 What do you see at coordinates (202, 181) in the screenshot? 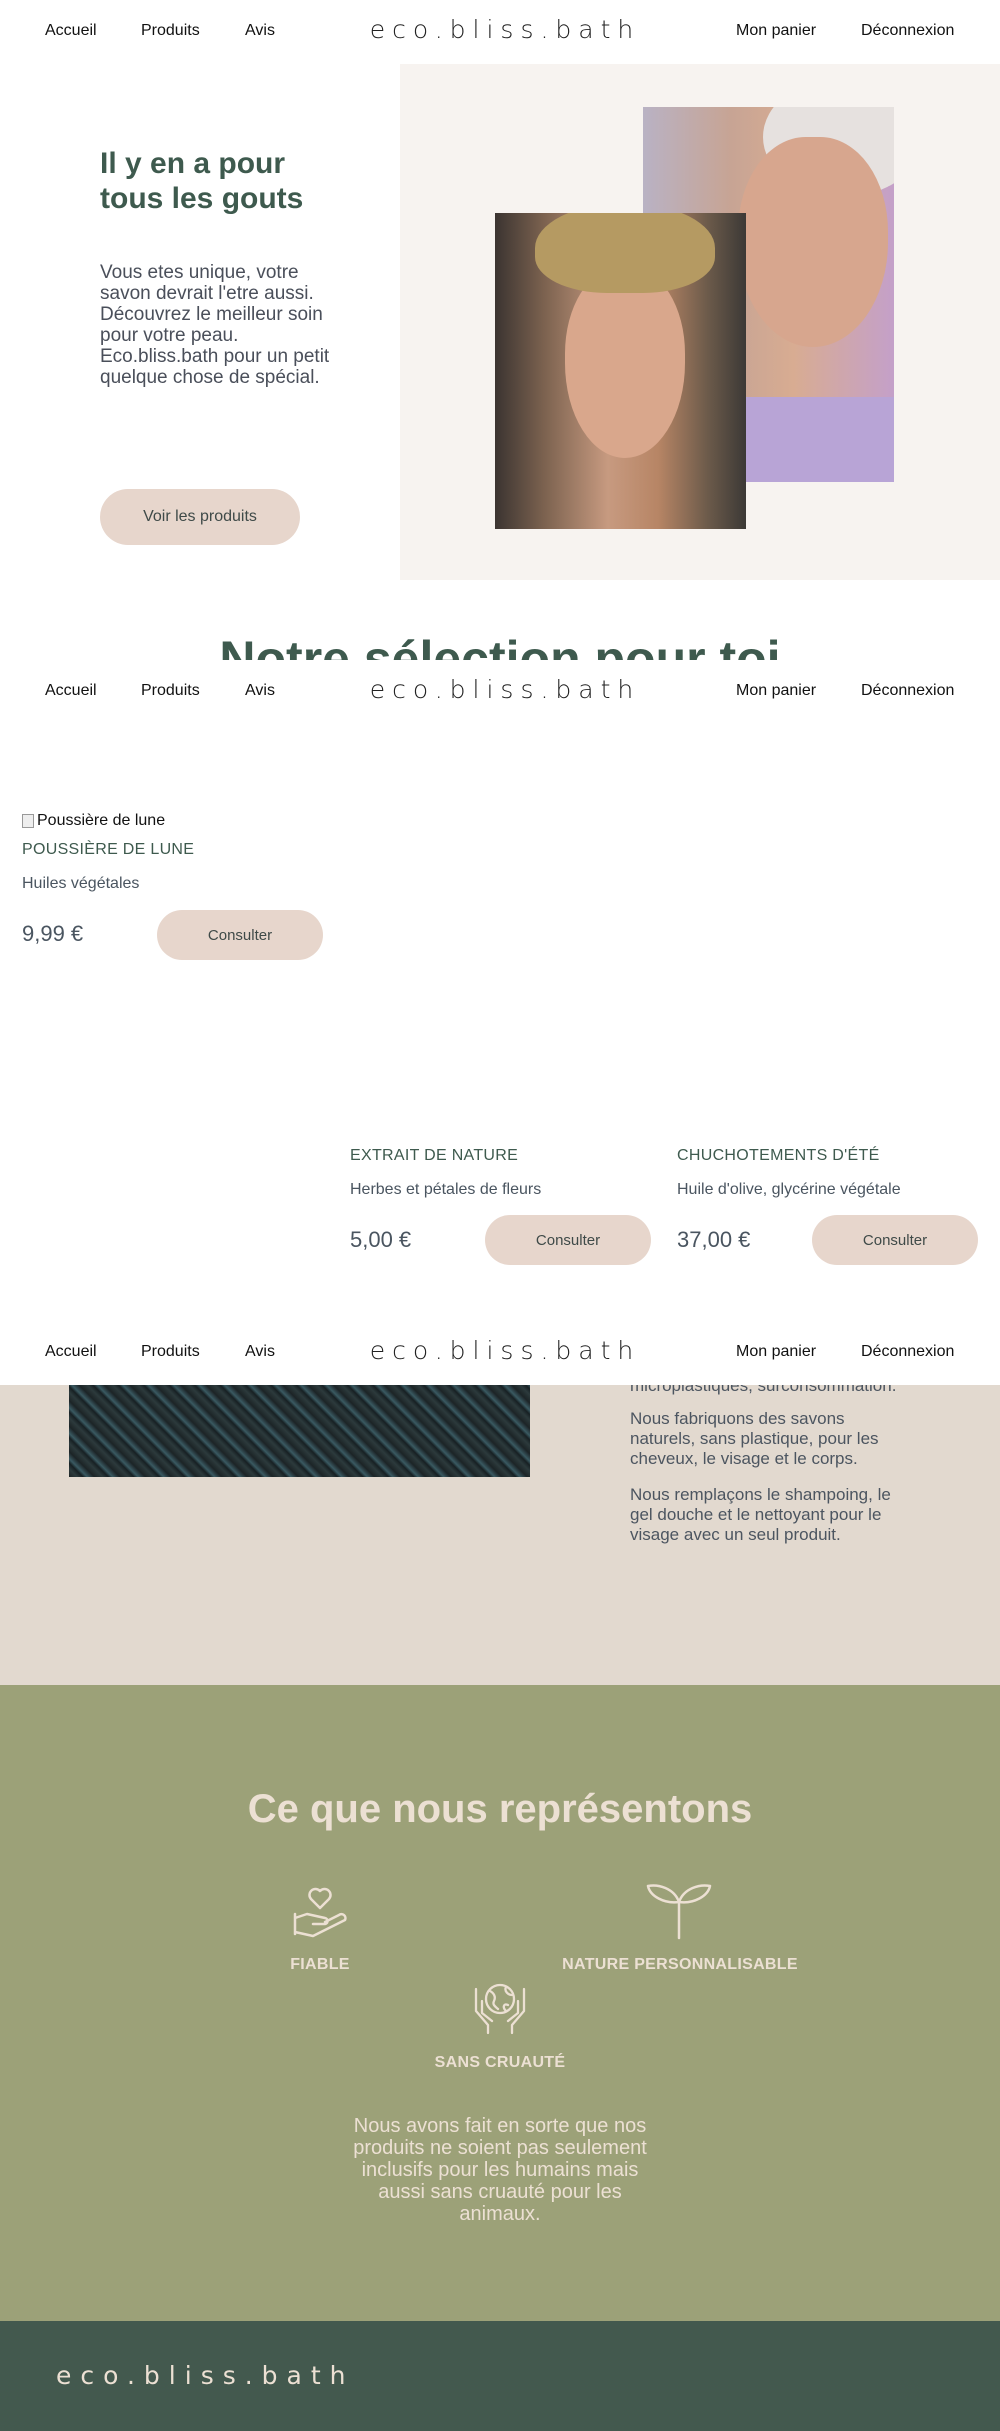
I see `hero-title: Il y en a pour tous les gouts` at bounding box center [202, 181].